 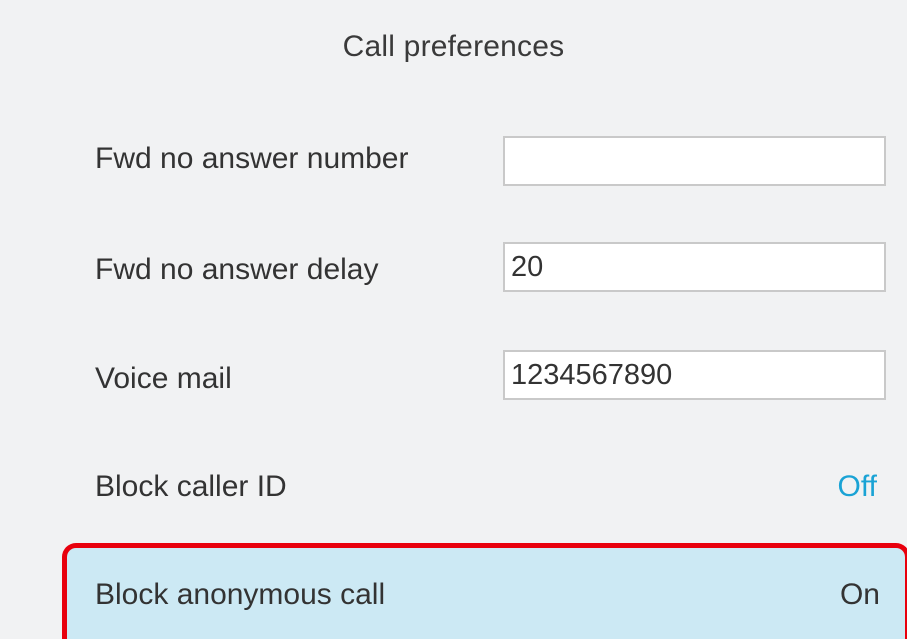 What do you see at coordinates (857, 487) in the screenshot?
I see `block-caller-id-toggle: Off` at bounding box center [857, 487].